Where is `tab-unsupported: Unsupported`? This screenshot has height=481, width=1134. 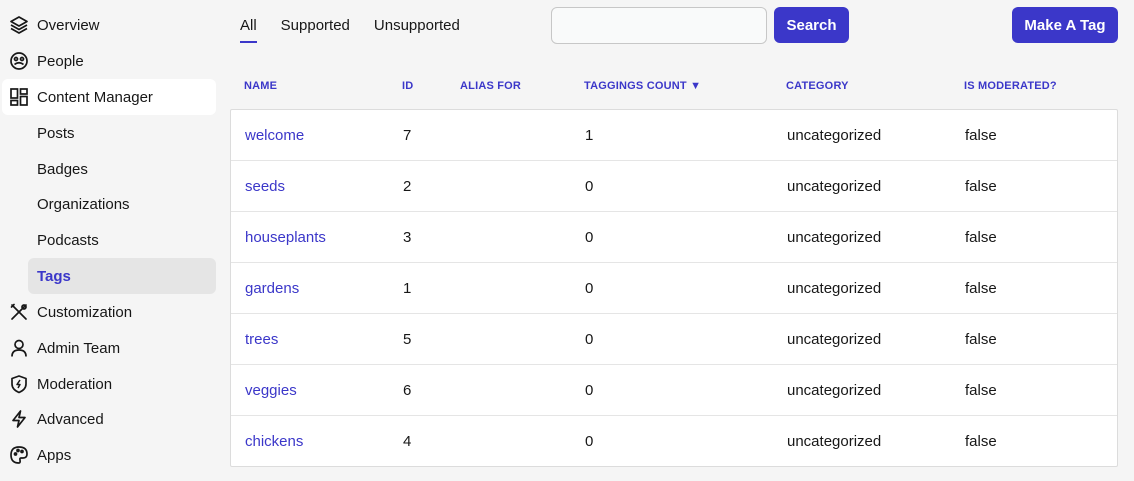
tab-unsupported: Unsupported is located at coordinates (417, 21).